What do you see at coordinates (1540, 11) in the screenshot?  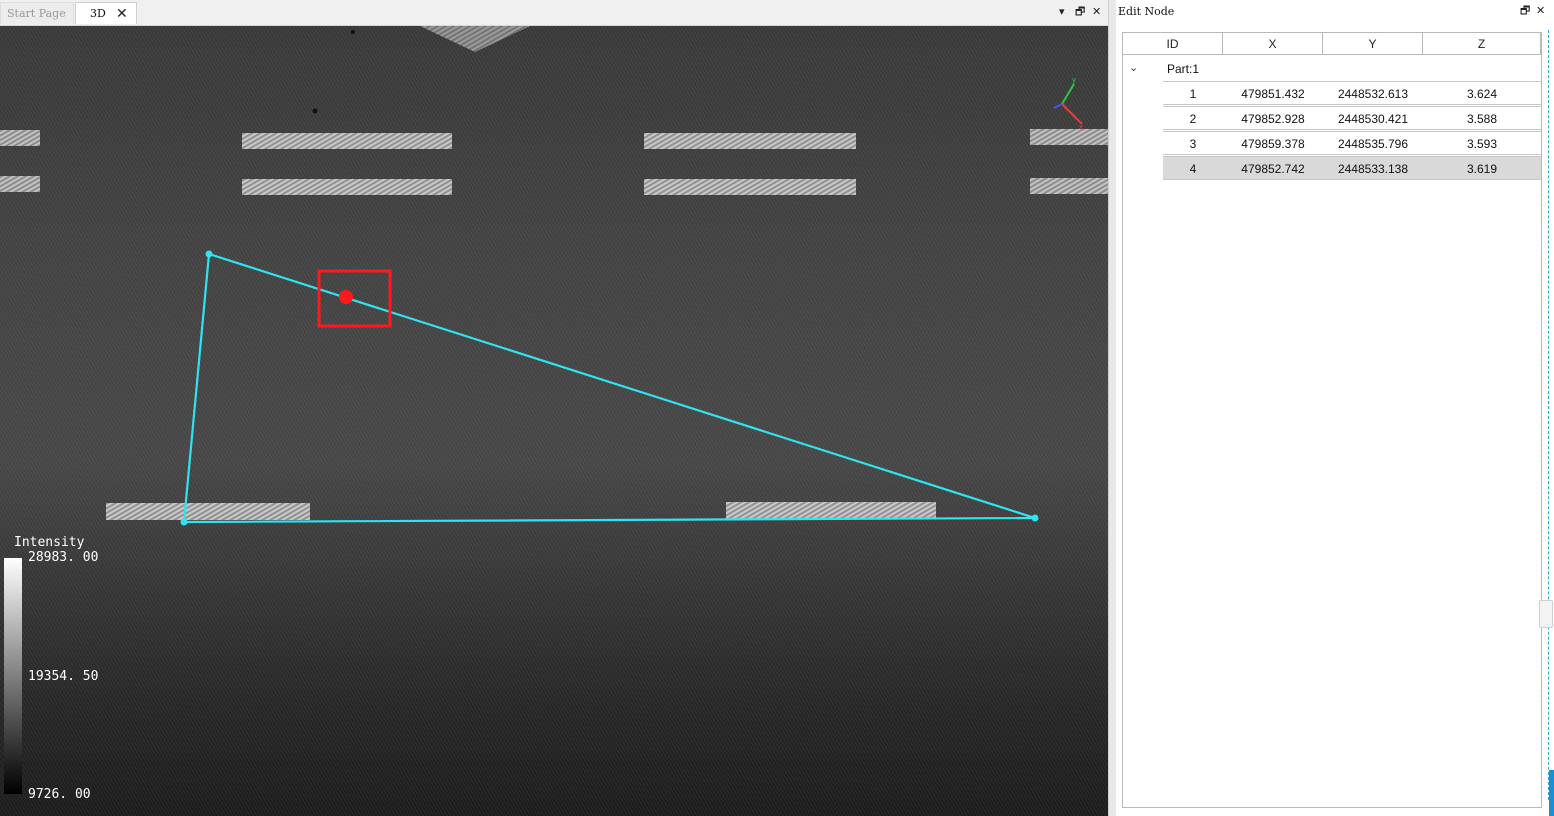 I see `close-panel-icon: ✕` at bounding box center [1540, 11].